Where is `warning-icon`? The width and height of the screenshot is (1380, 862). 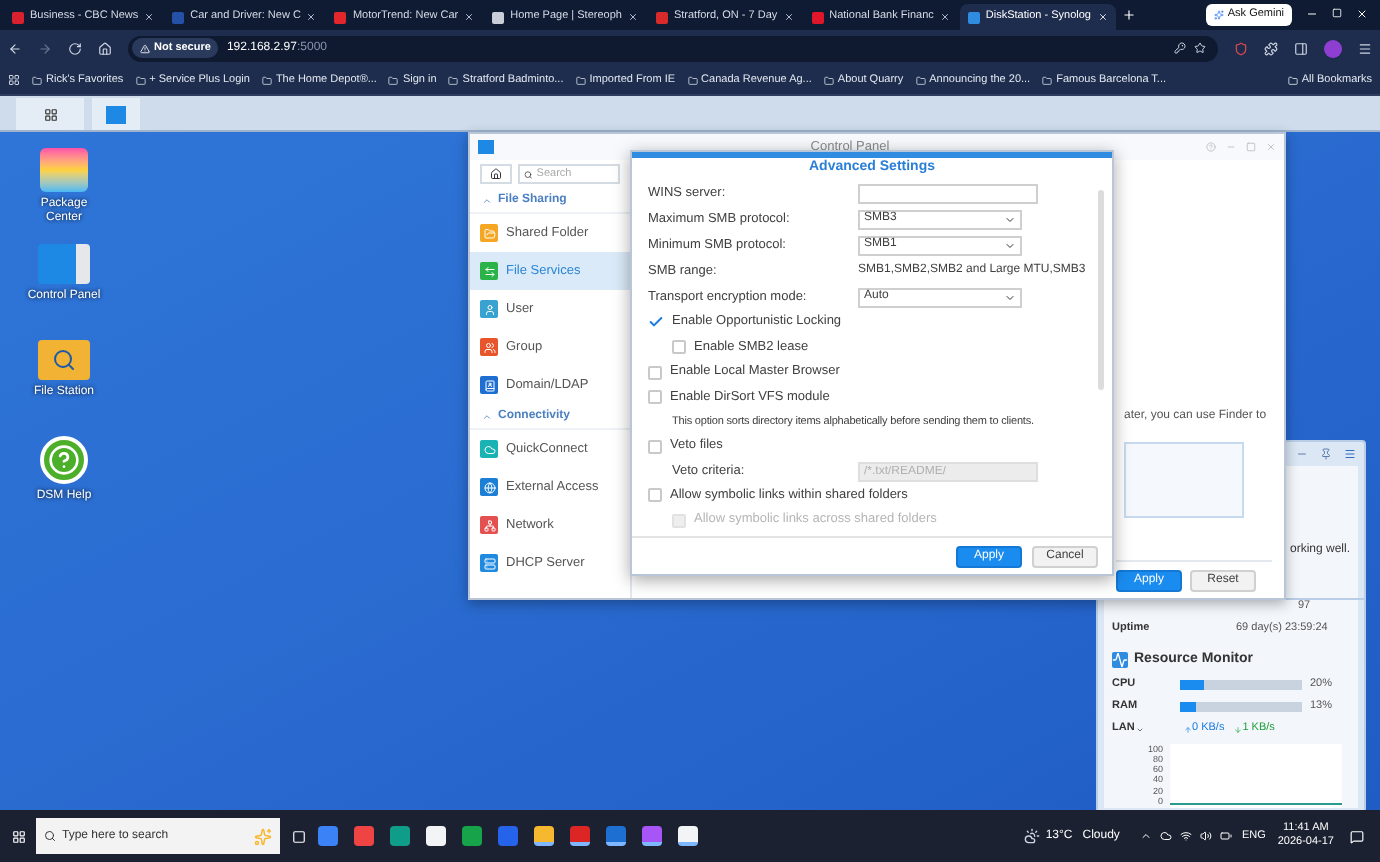 warning-icon is located at coordinates (145, 48).